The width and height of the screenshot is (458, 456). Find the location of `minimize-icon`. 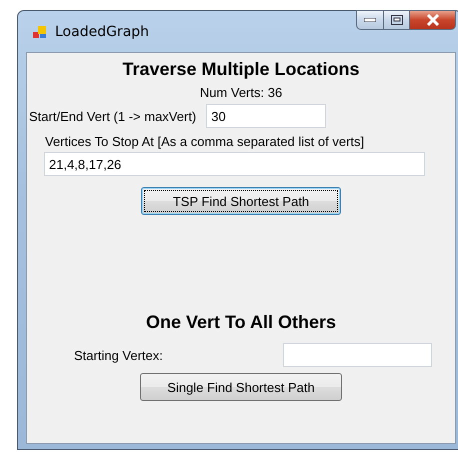

minimize-icon is located at coordinates (370, 20).